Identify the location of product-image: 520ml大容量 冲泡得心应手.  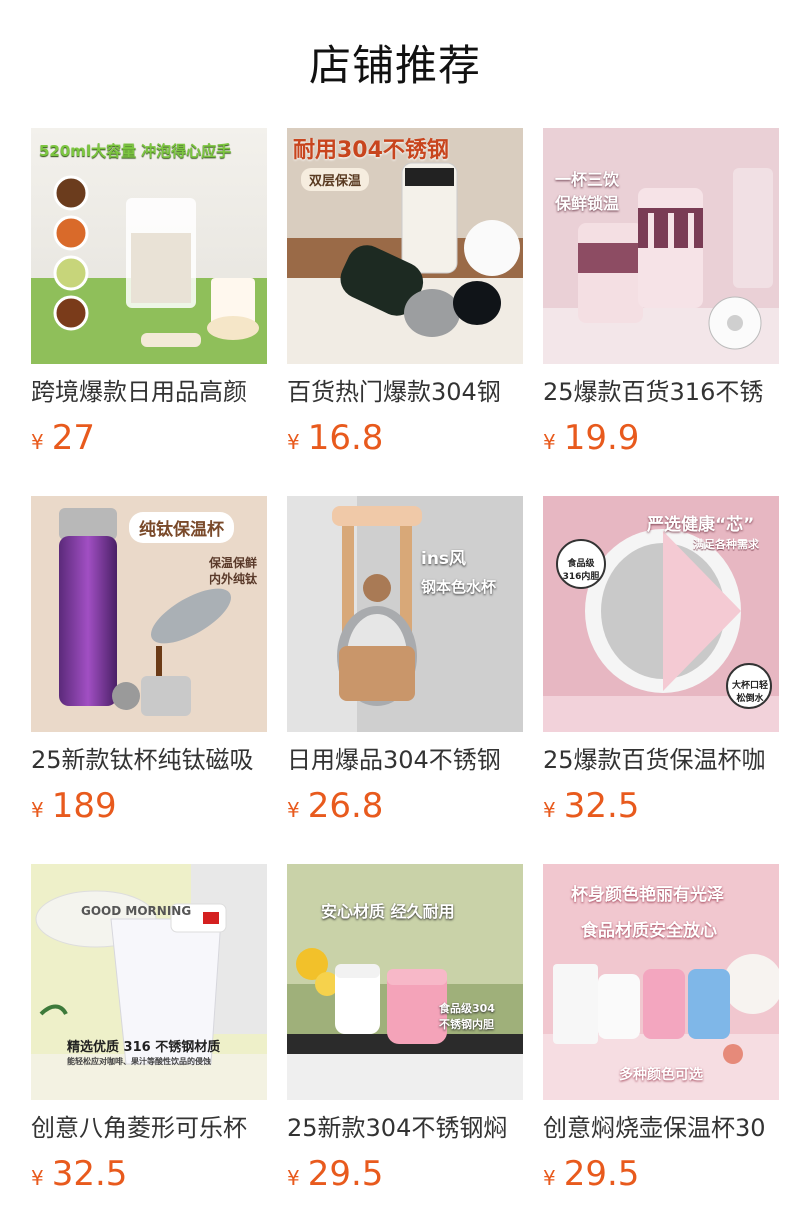
(149, 246).